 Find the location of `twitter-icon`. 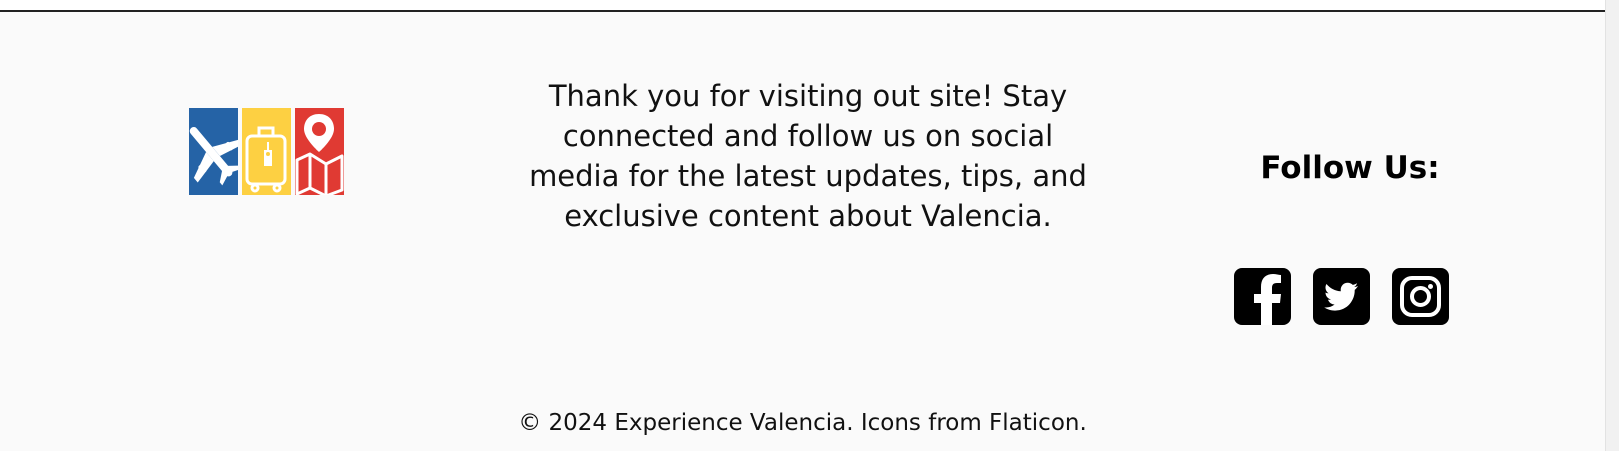

twitter-icon is located at coordinates (1341, 296).